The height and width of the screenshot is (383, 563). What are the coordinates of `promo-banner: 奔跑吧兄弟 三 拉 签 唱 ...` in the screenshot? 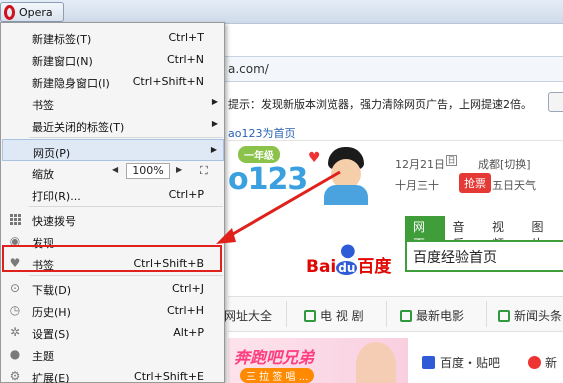 It's located at (318, 360).